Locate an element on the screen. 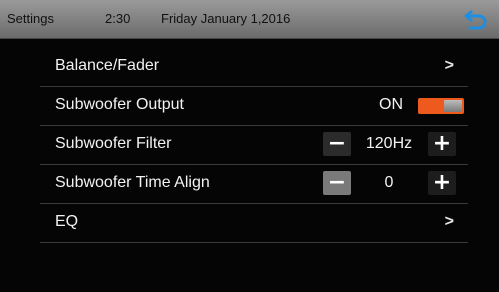 The width and height of the screenshot is (499, 292). page-title: Settings is located at coordinates (30, 18).